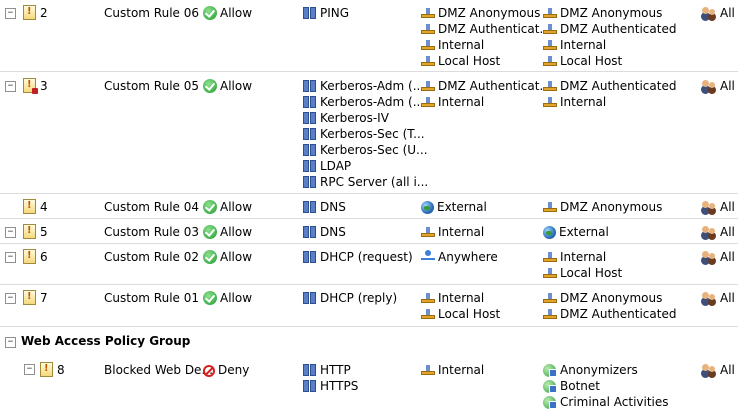 This screenshot has height=416, width=738. I want to click on network-item: External, so click(454, 207).